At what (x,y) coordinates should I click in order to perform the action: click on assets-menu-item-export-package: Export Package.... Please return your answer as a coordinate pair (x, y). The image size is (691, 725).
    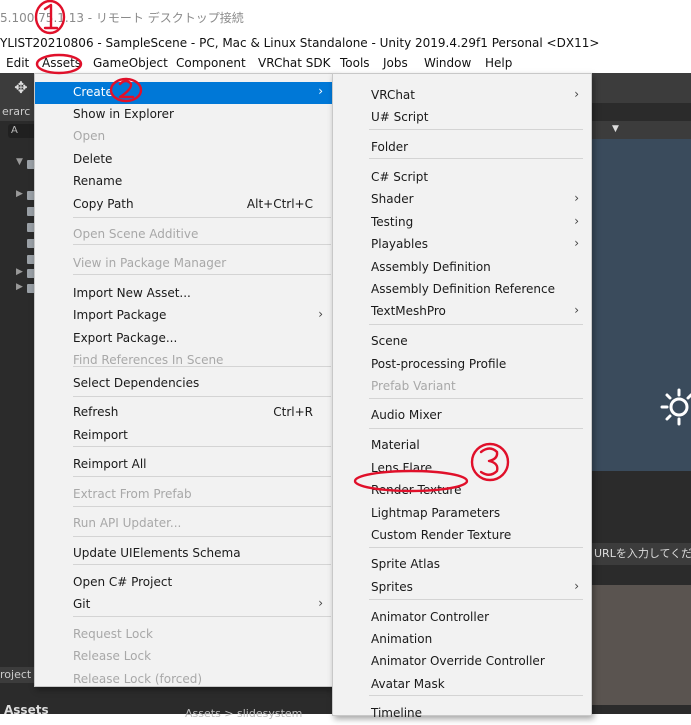
    Looking at the image, I should click on (184, 339).